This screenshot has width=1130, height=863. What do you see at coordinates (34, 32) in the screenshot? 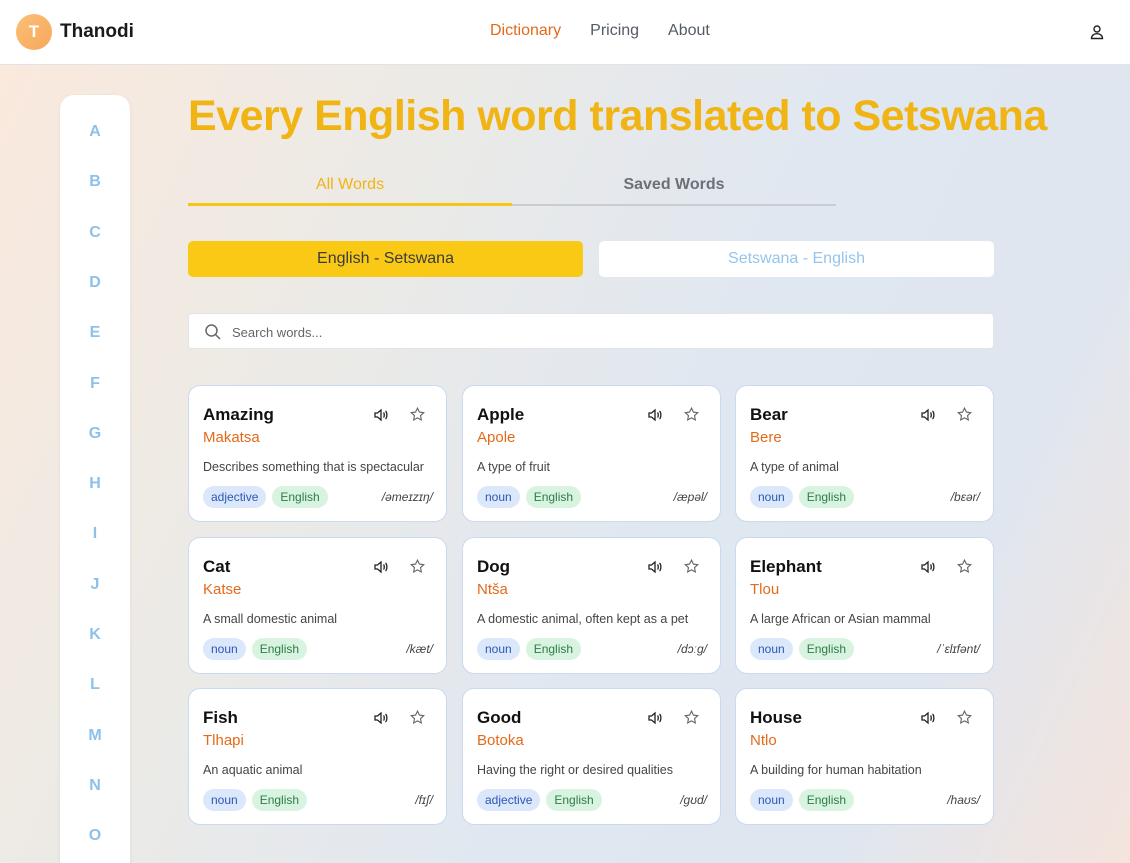
I see `logo-badge: T` at bounding box center [34, 32].